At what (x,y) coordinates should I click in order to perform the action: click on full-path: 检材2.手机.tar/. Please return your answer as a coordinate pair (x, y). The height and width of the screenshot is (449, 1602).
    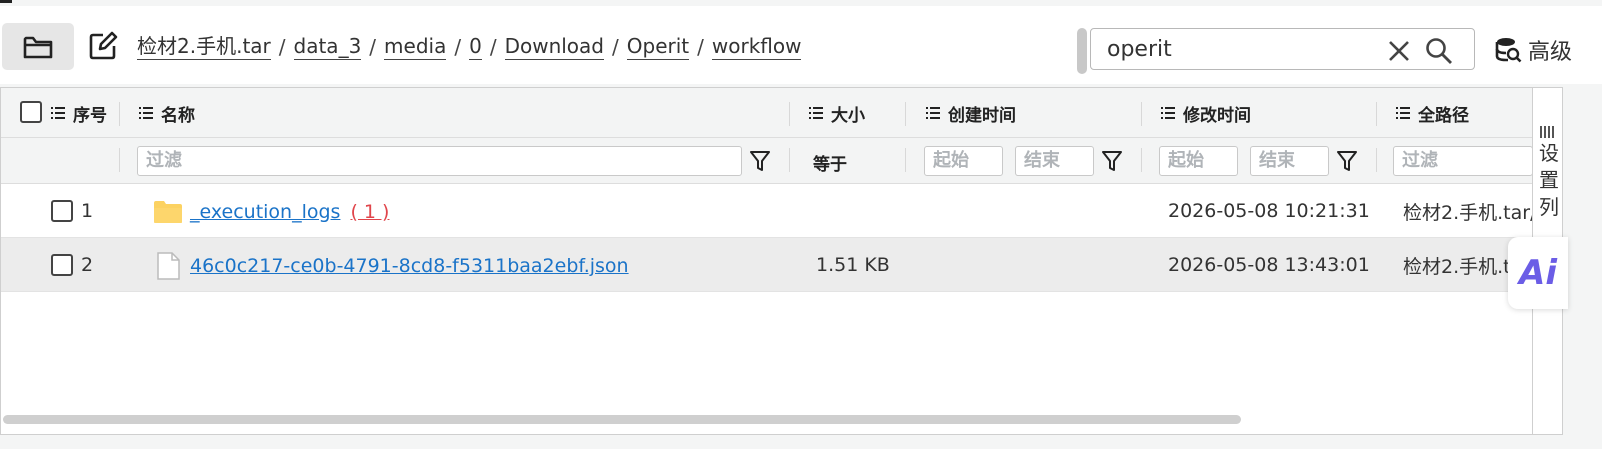
    Looking at the image, I should click on (1467, 212).